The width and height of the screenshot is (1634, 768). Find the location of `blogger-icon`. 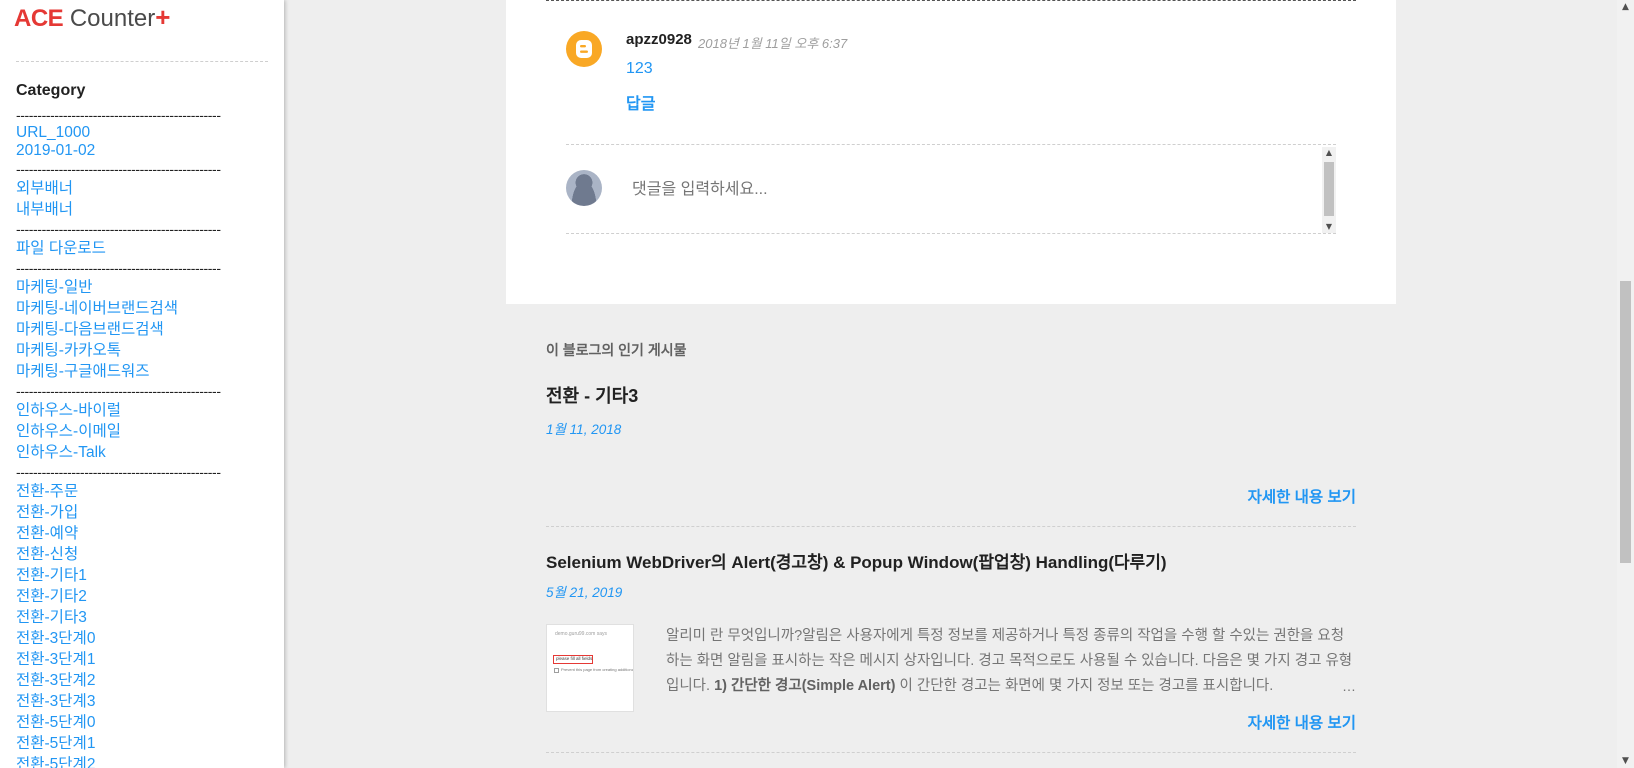

blogger-icon is located at coordinates (584, 49).